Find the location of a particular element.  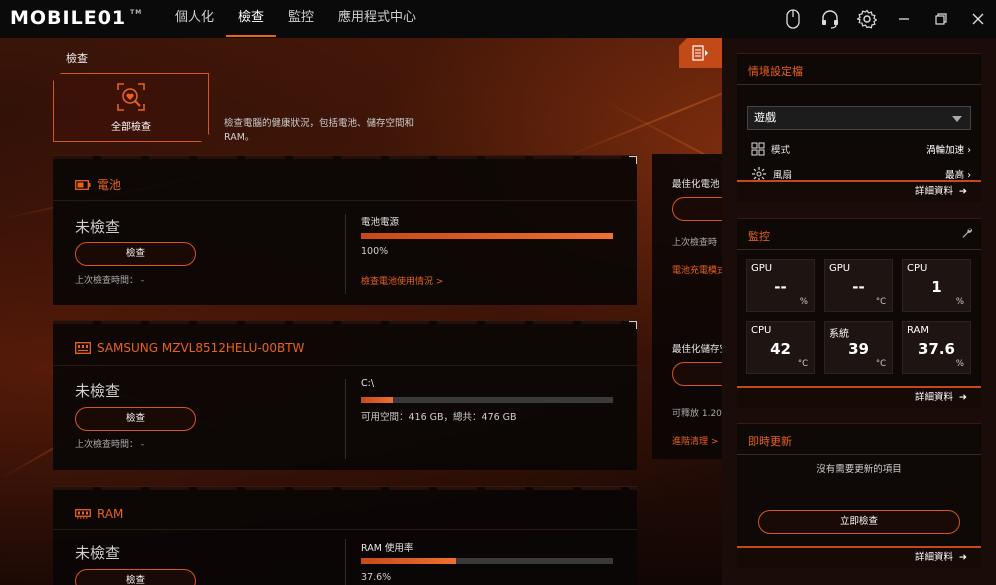

app-logo: MOBILE01 TM is located at coordinates (76, 18).